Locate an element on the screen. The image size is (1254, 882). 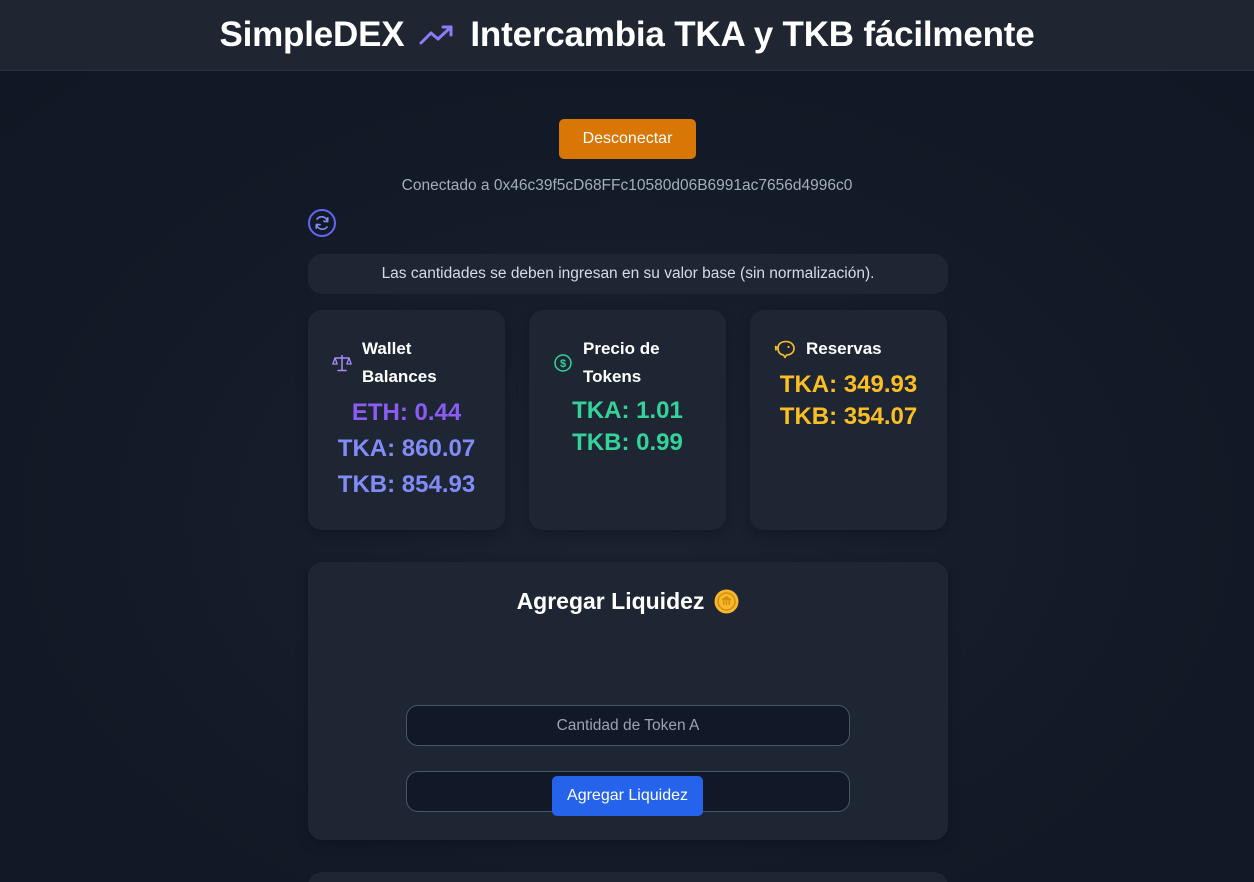
piggy-bank-icon is located at coordinates (784, 349).